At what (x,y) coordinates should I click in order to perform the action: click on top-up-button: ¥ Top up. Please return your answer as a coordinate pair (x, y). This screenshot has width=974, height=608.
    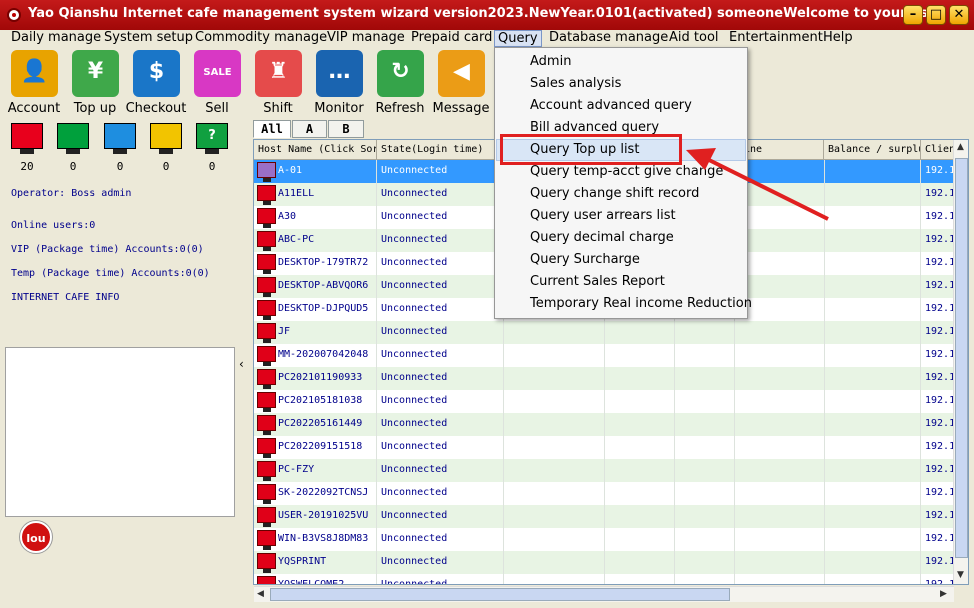
    Looking at the image, I should click on (95, 84).